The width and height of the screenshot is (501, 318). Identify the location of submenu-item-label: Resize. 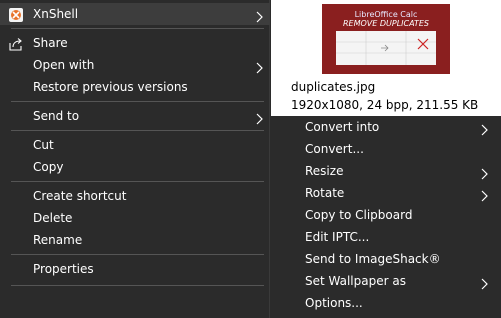
(324, 171).